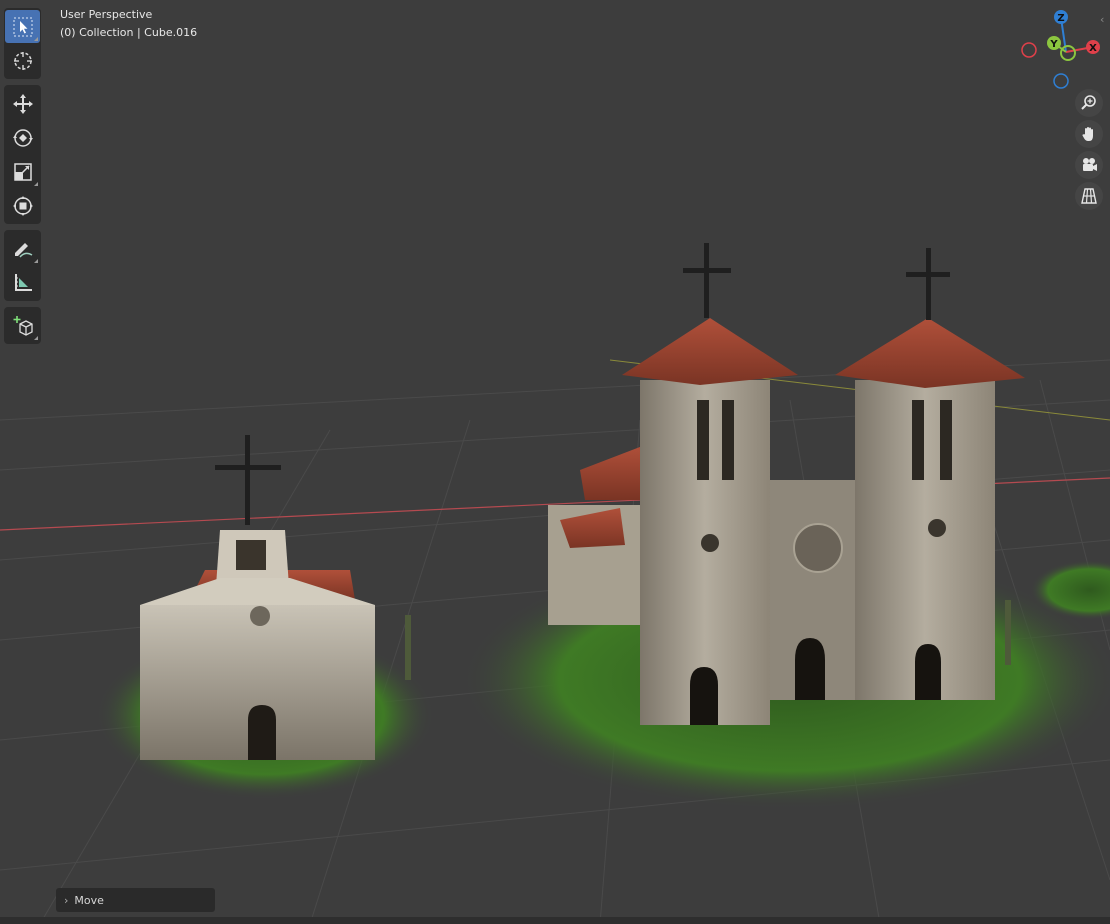  I want to click on scale-icon, so click(22, 171).